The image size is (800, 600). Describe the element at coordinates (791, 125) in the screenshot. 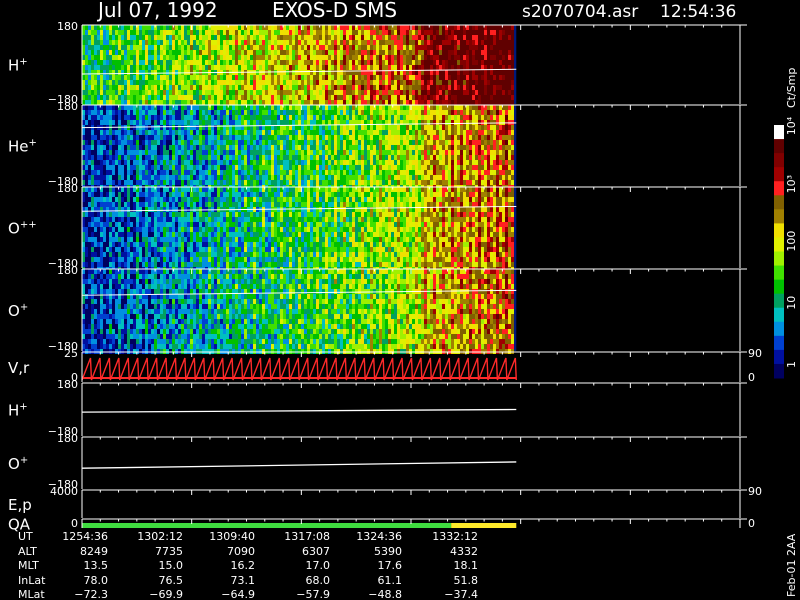

I see `colorbar-label: 10⁴` at that location.